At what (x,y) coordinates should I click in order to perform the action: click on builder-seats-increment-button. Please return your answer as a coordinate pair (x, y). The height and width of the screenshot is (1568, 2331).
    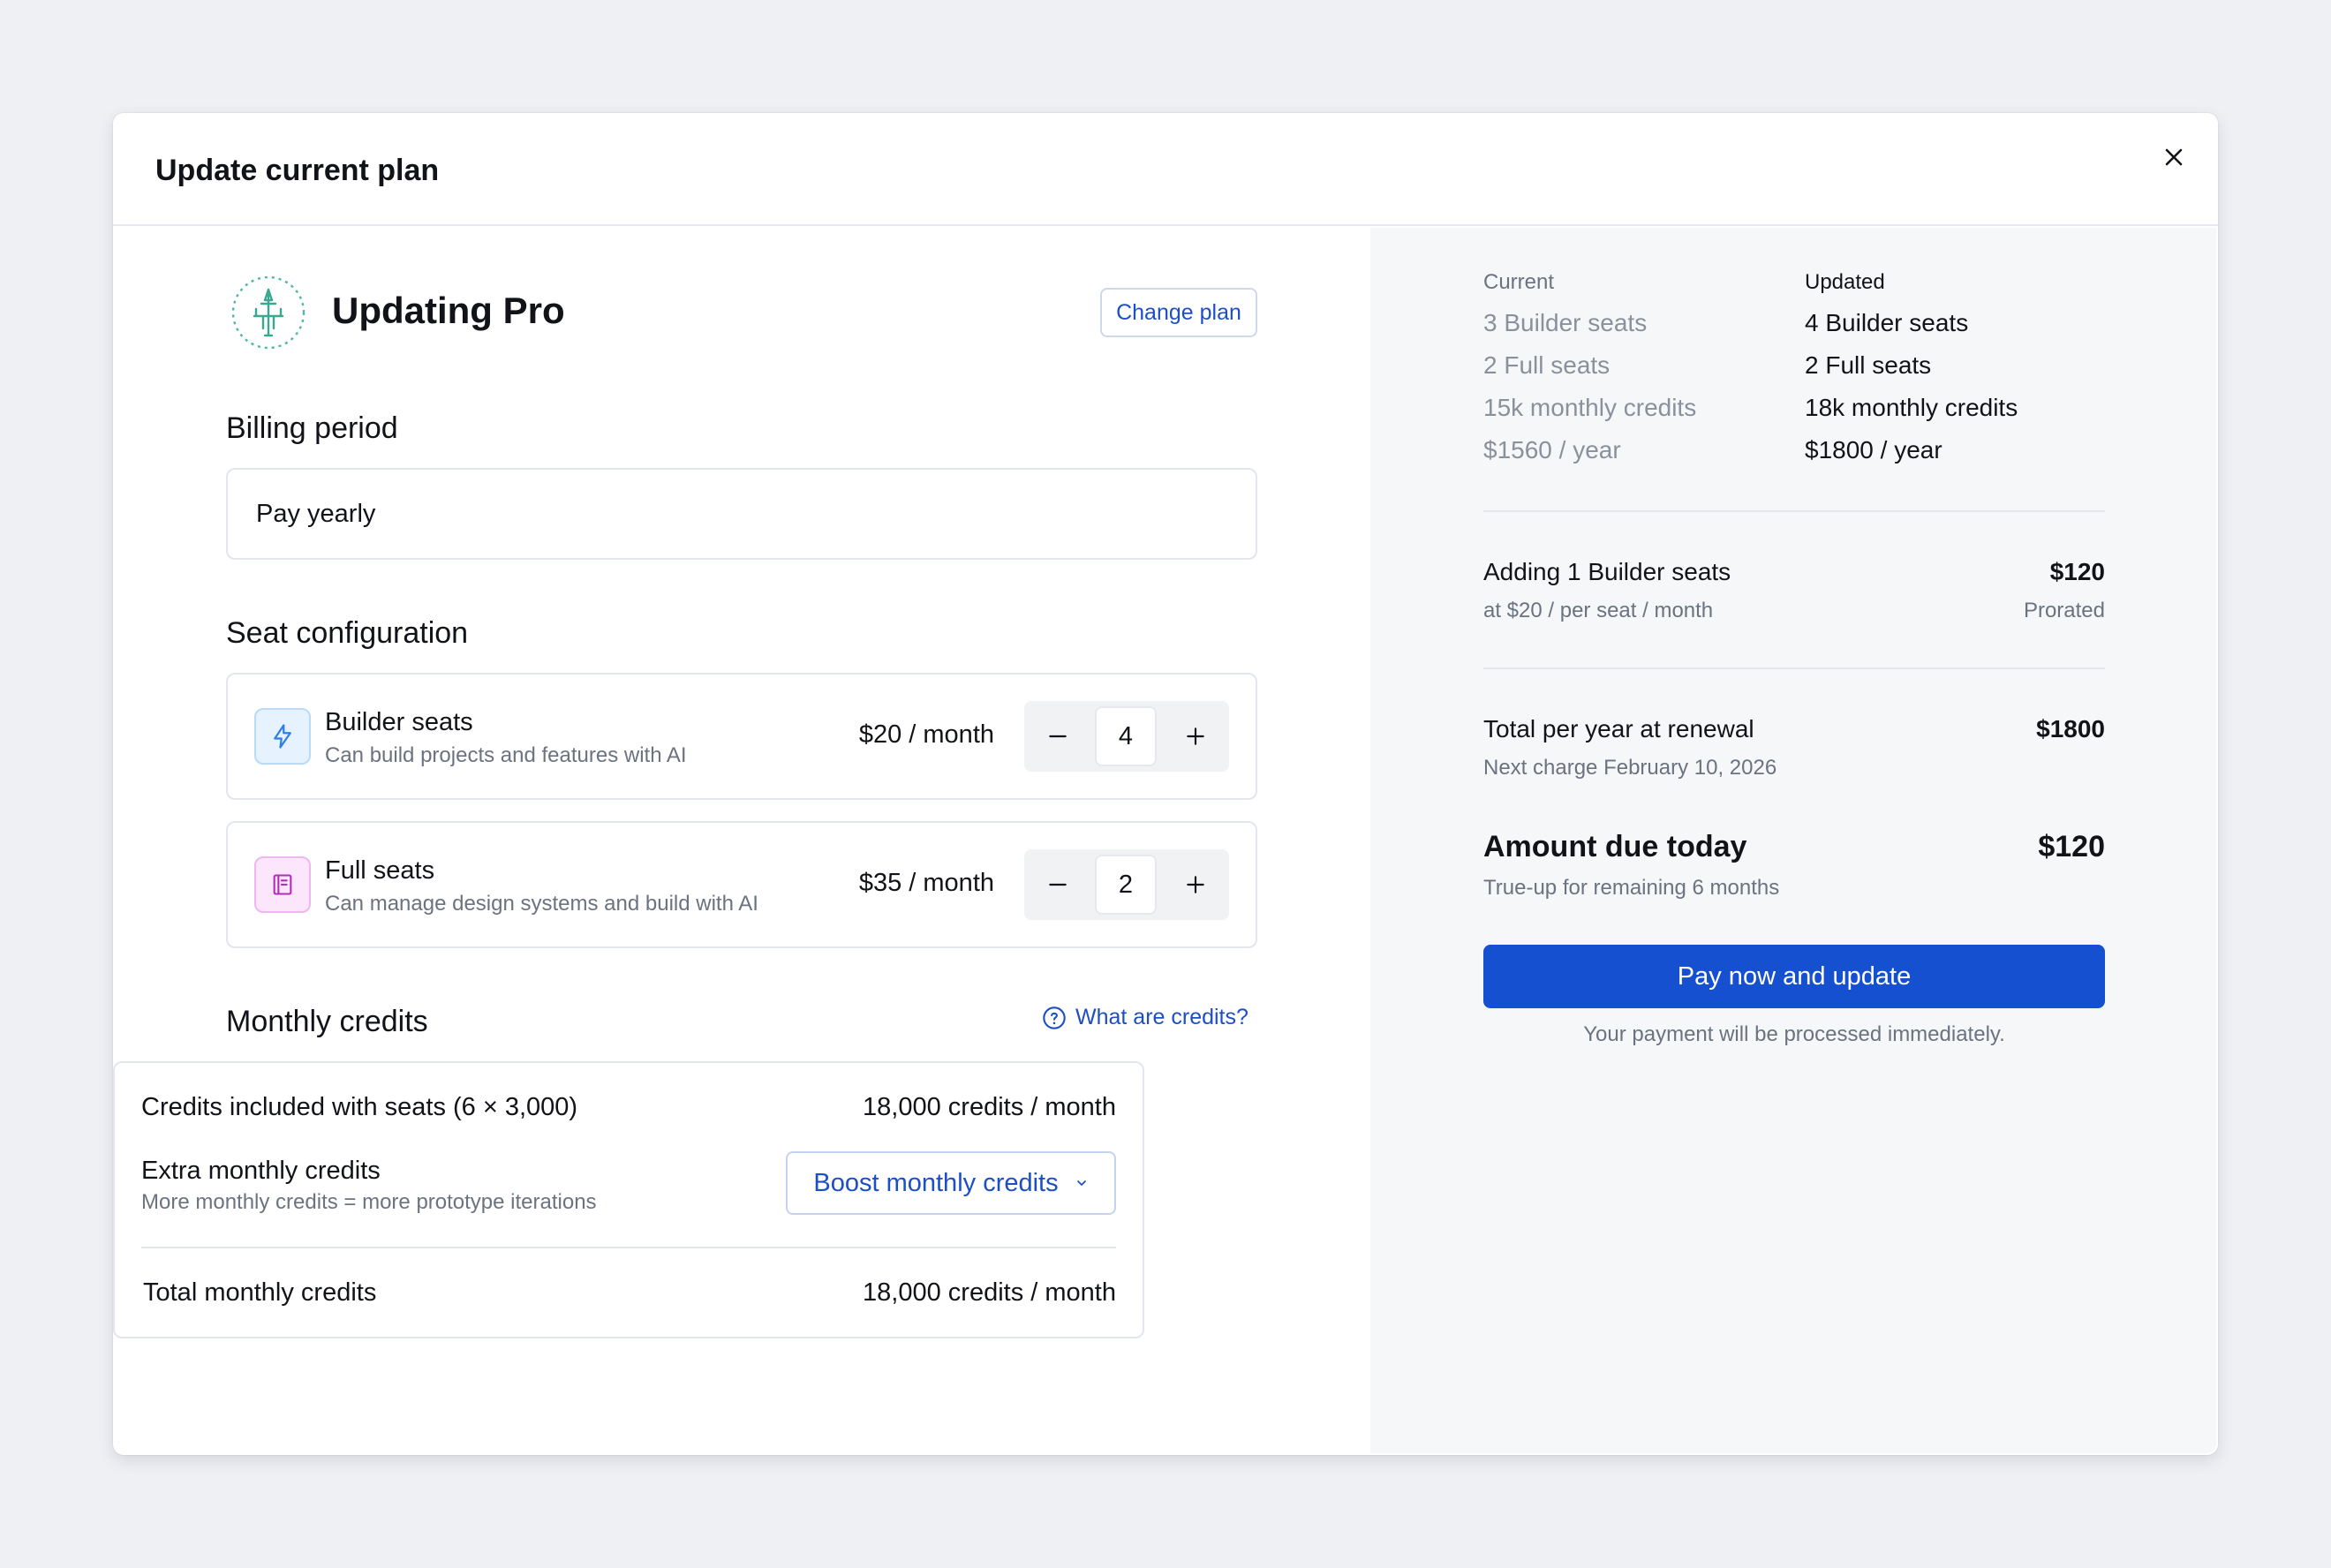
    Looking at the image, I should click on (1195, 736).